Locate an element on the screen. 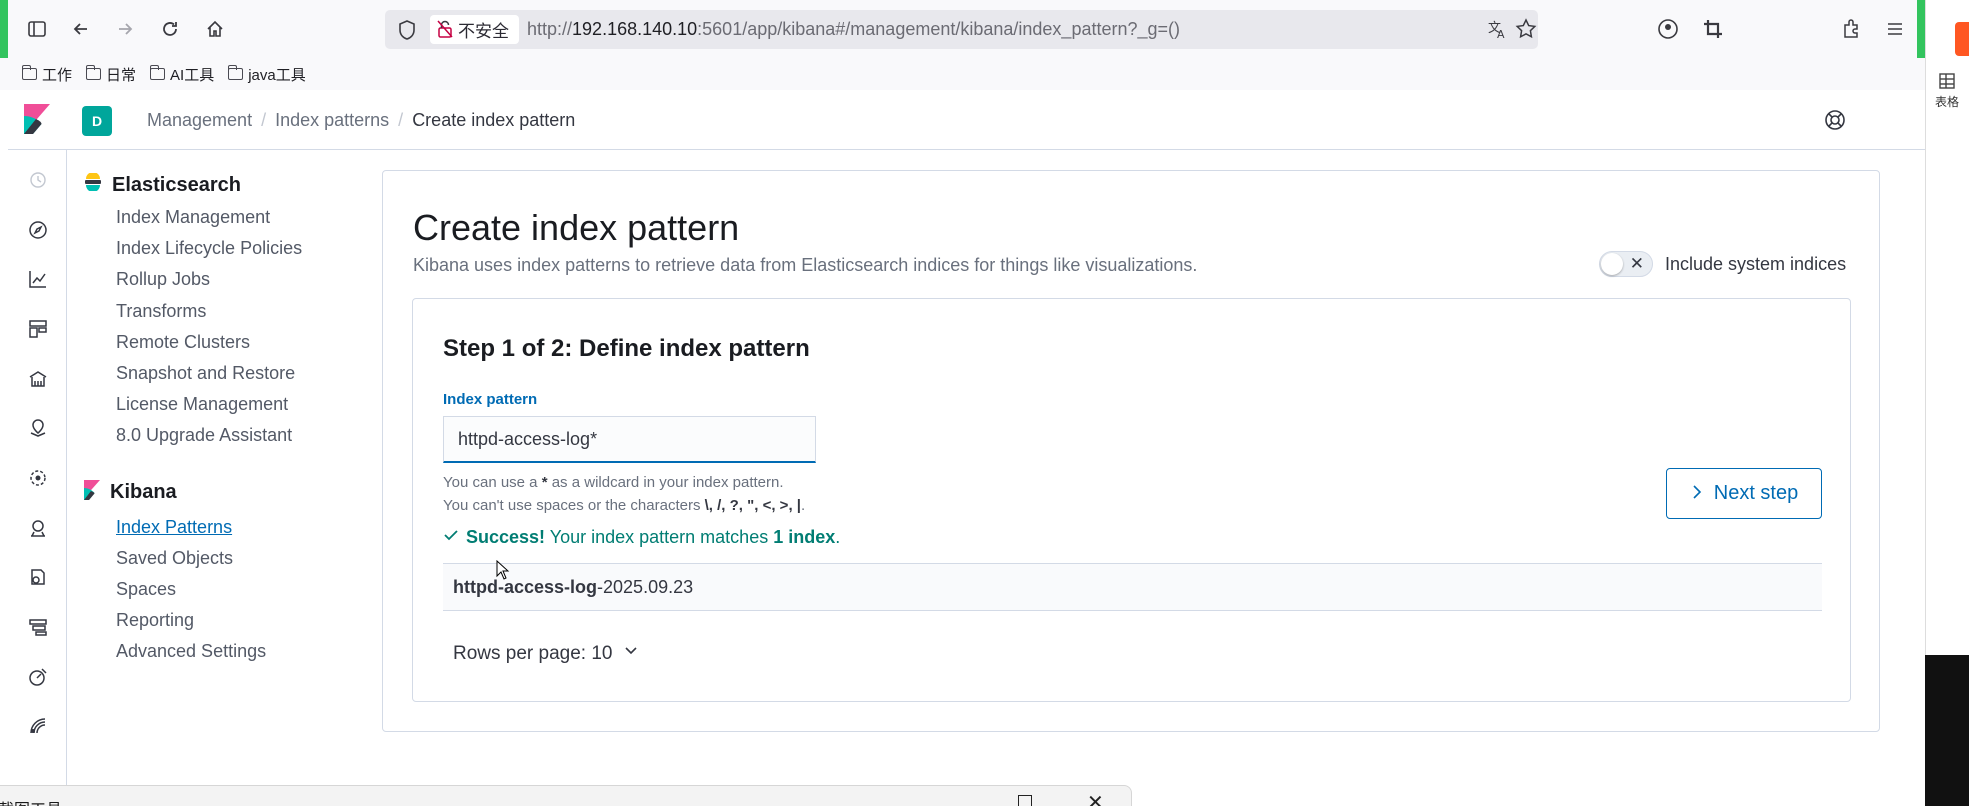  sidebar-toggle-icon is located at coordinates (37, 29).